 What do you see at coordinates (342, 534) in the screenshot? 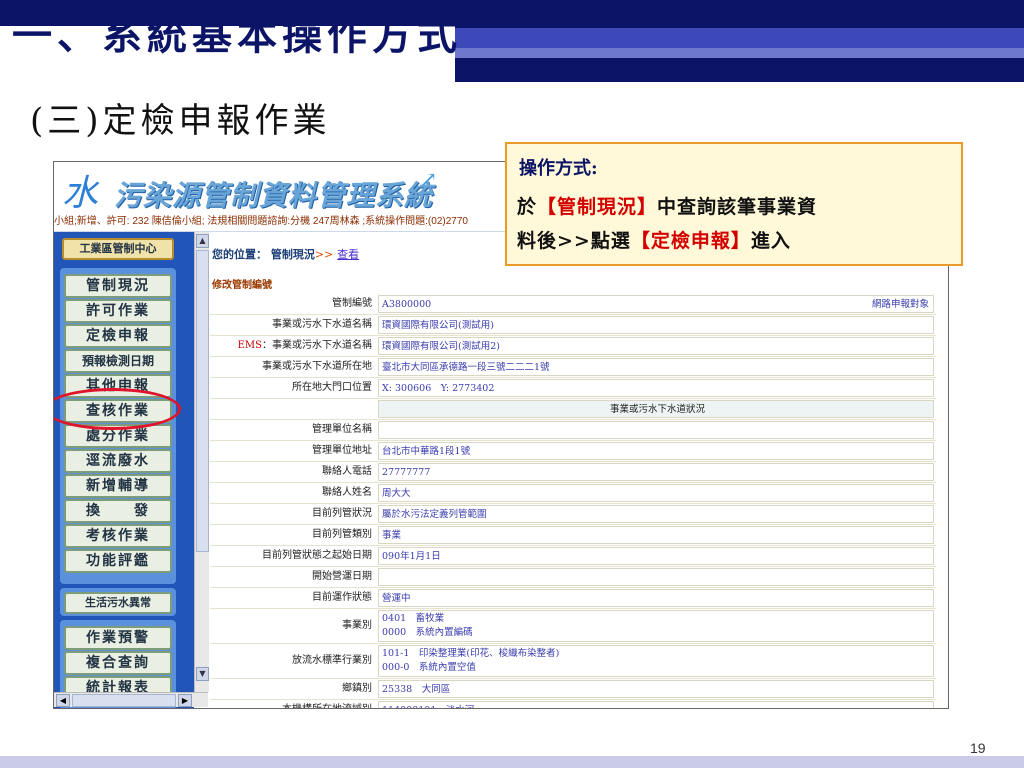
I see `field-label: 目前列管類別` at bounding box center [342, 534].